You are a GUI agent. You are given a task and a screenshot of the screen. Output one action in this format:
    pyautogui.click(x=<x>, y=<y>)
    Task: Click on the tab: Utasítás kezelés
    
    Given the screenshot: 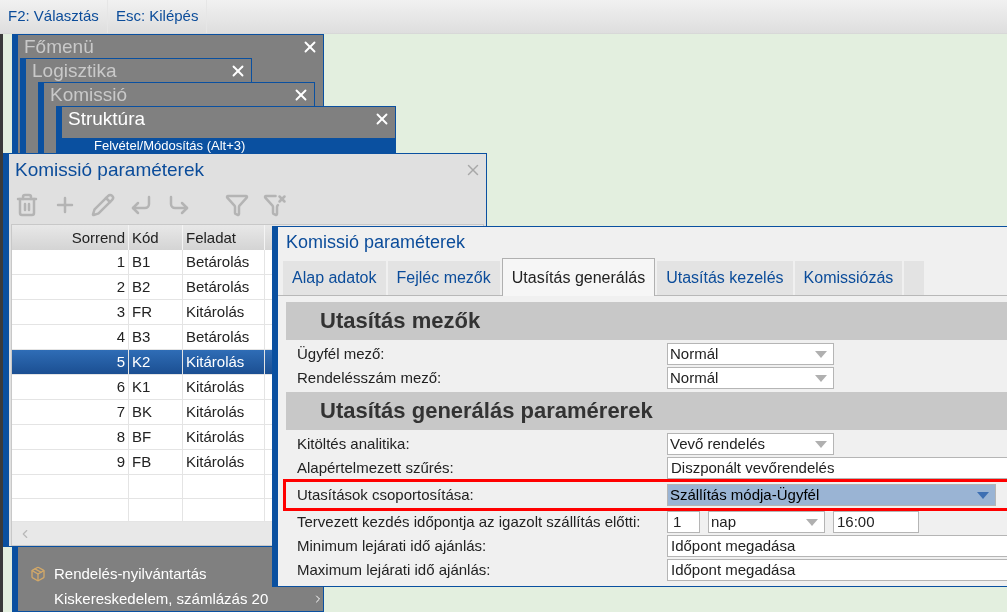 What is the action you would take?
    pyautogui.click(x=725, y=278)
    